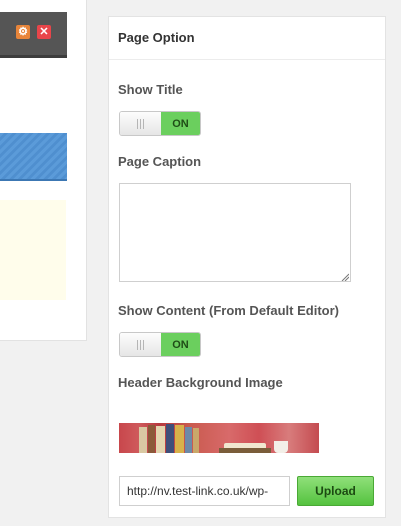  Describe the element at coordinates (33, 250) in the screenshot. I see `content-block` at that location.